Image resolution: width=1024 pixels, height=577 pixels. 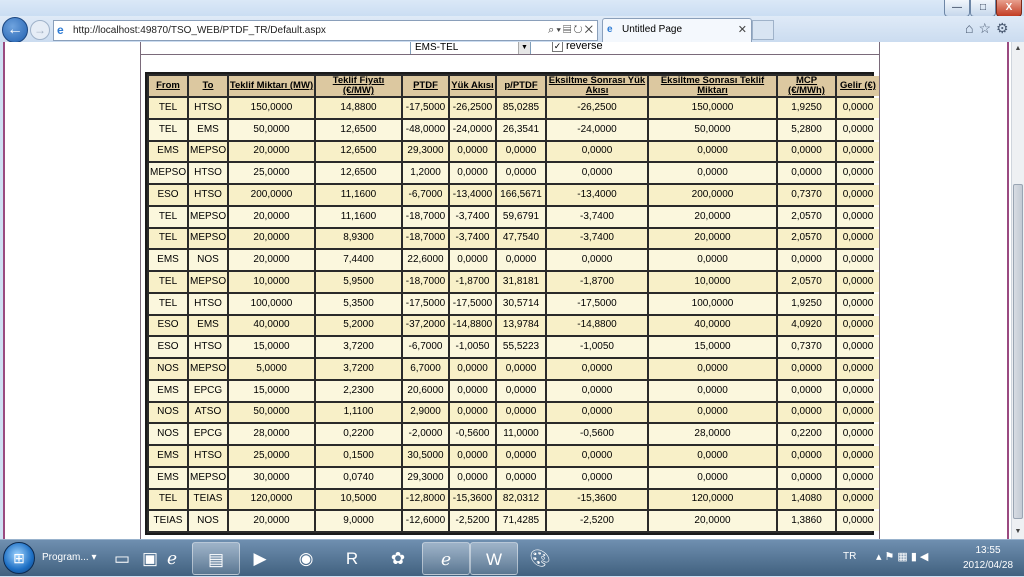 I want to click on table-cell: 55,5223, so click(x=521, y=347).